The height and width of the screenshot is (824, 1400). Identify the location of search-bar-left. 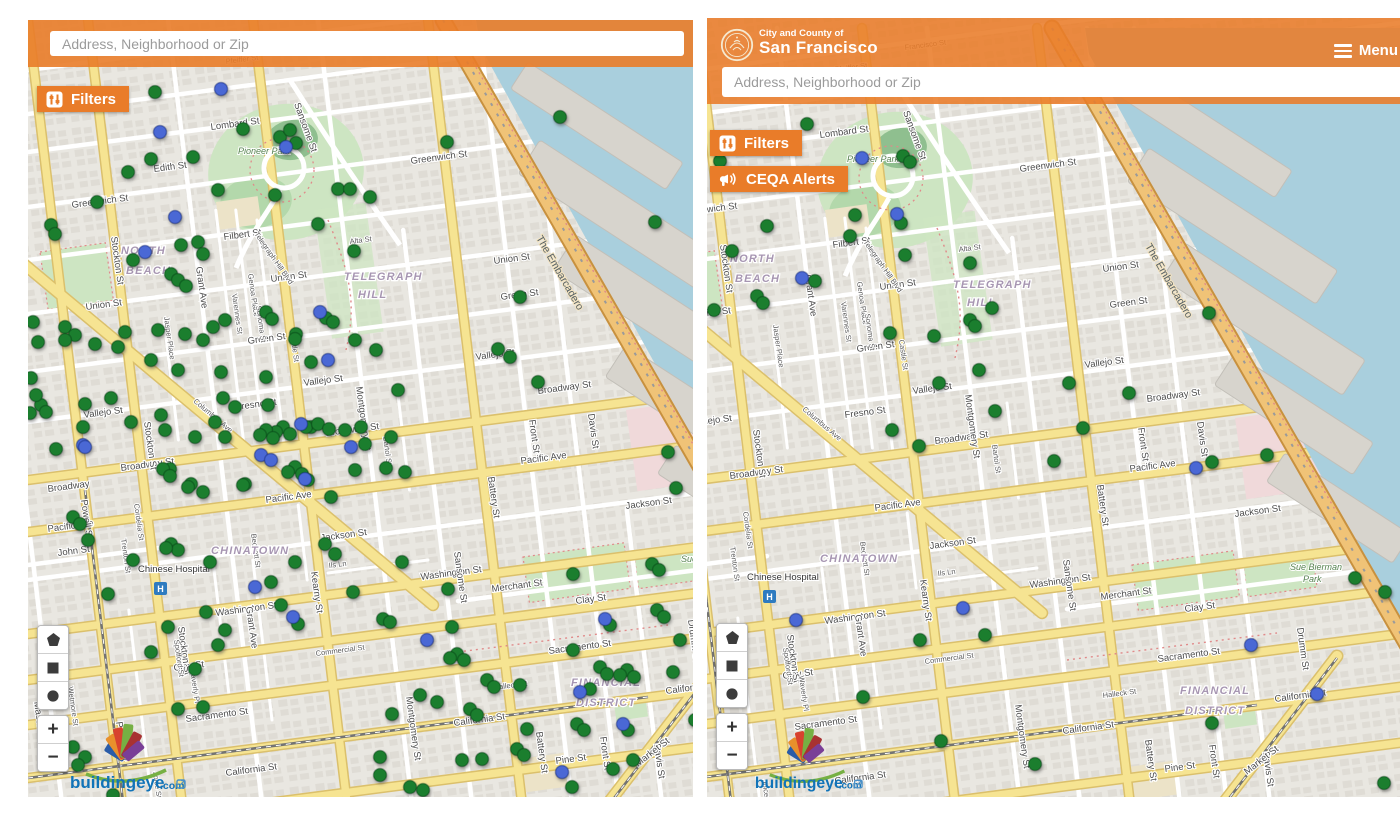
(360, 43).